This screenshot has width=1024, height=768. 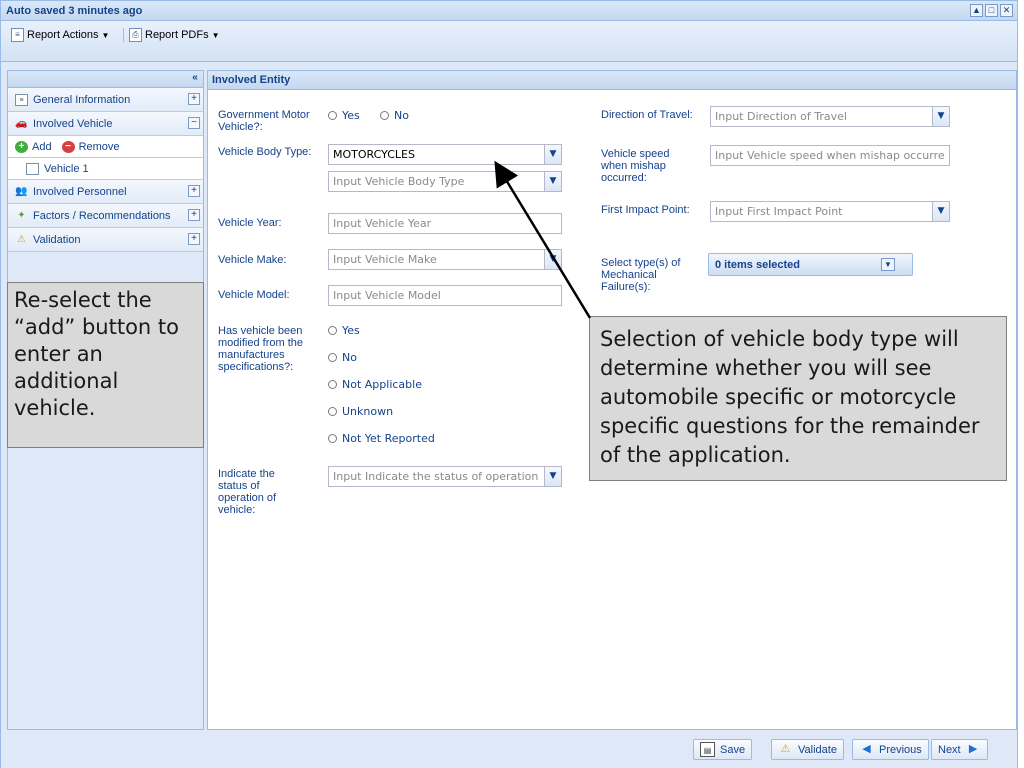 I want to click on sidebar-item-involved-personnel: 👥 Involved Personnel +, so click(x=105, y=192).